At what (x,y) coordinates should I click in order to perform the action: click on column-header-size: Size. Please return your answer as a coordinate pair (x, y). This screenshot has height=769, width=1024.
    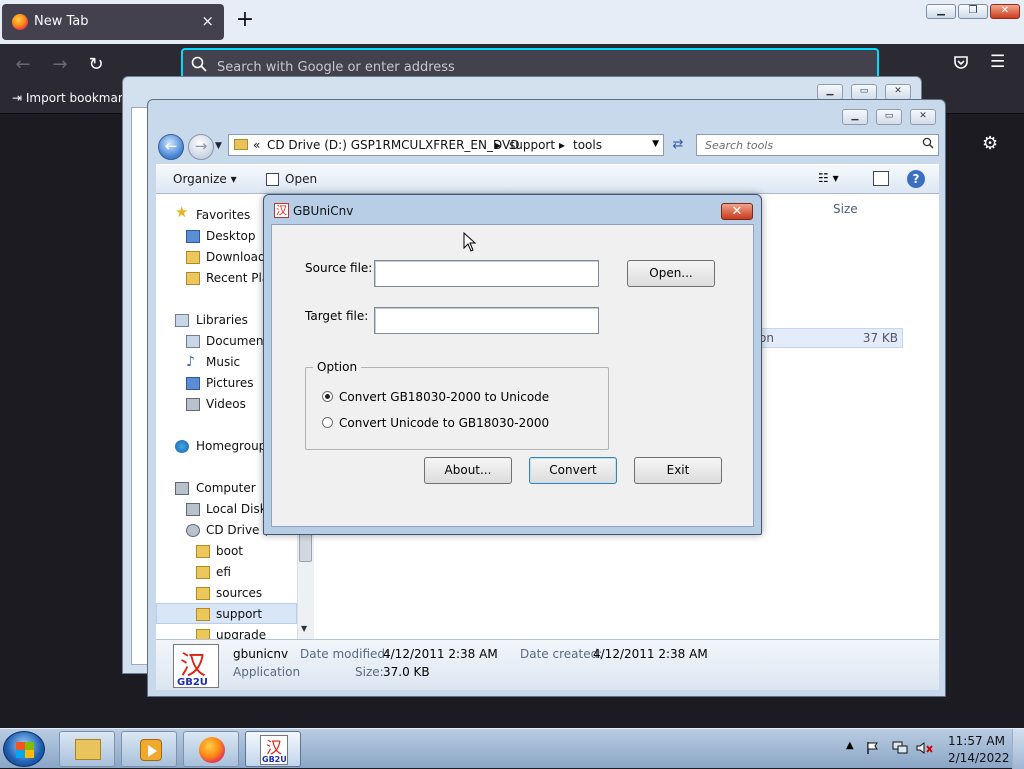
    Looking at the image, I should click on (845, 209).